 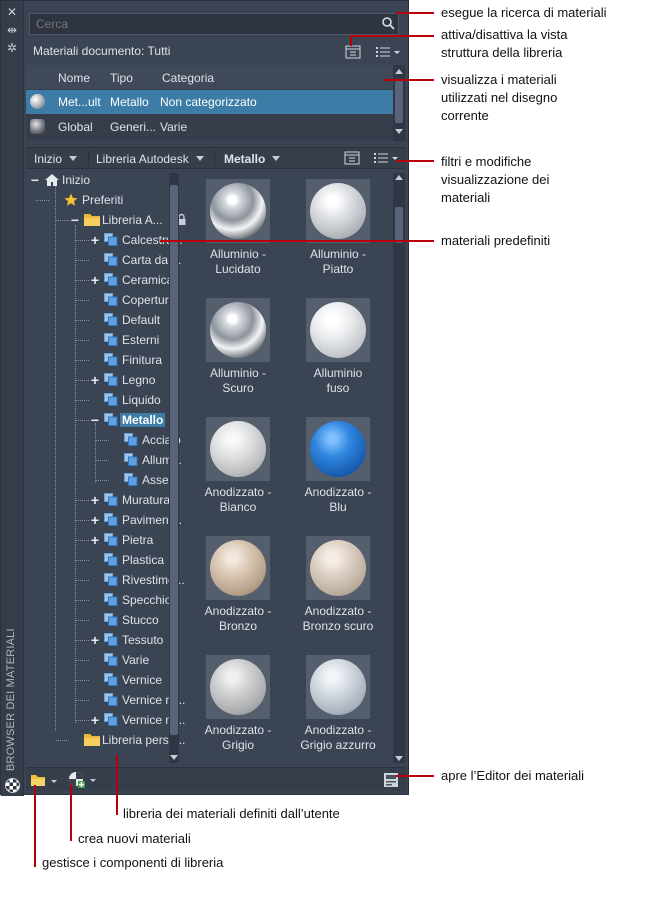 What do you see at coordinates (139, 380) in the screenshot?
I see `tree-item-label: Legno` at bounding box center [139, 380].